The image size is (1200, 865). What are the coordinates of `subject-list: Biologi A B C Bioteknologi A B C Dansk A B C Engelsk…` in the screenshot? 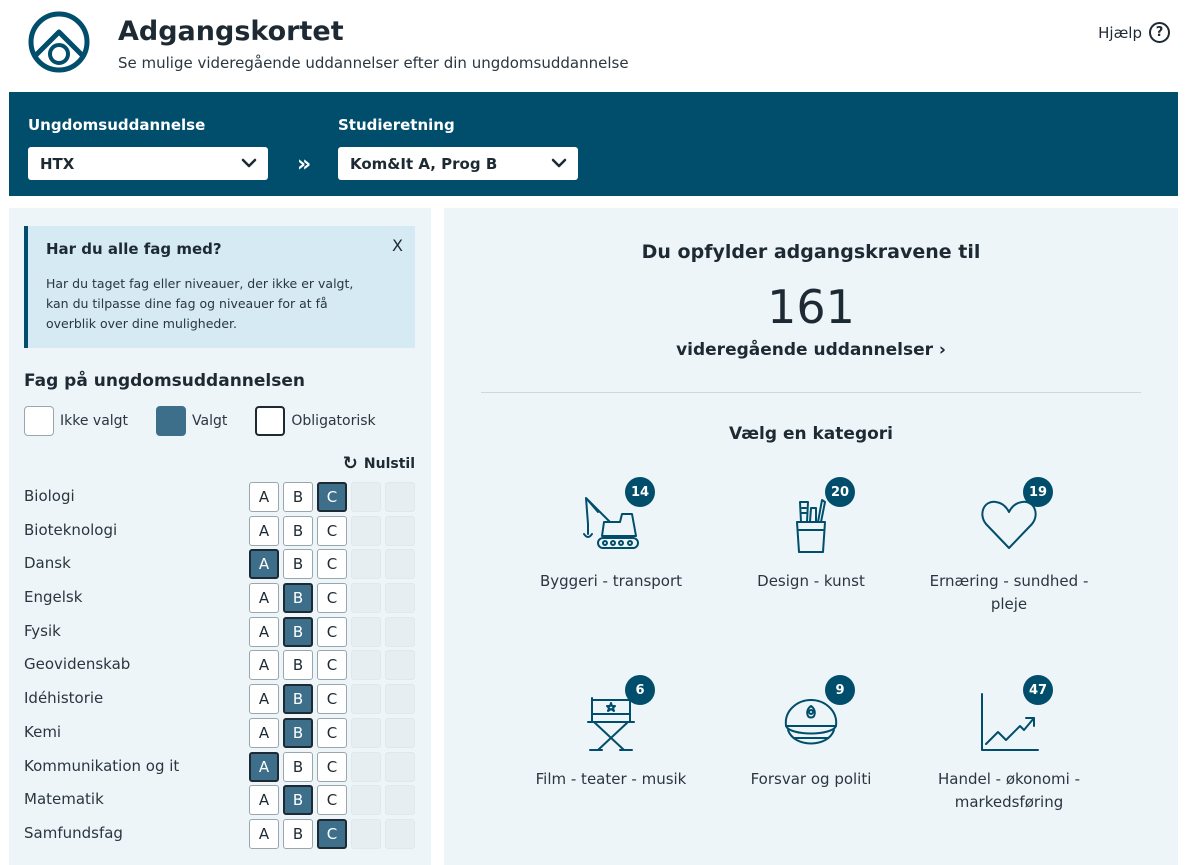 It's located at (221, 666).